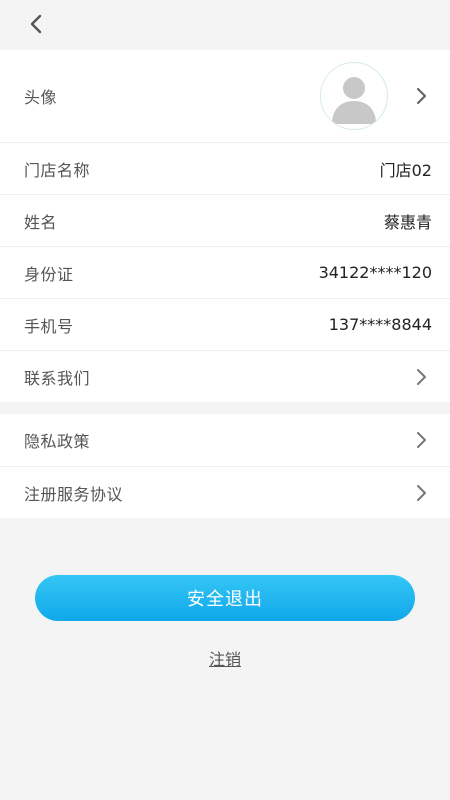 The height and width of the screenshot is (800, 450). I want to click on contact-us-label: 联系我们, so click(57, 378).